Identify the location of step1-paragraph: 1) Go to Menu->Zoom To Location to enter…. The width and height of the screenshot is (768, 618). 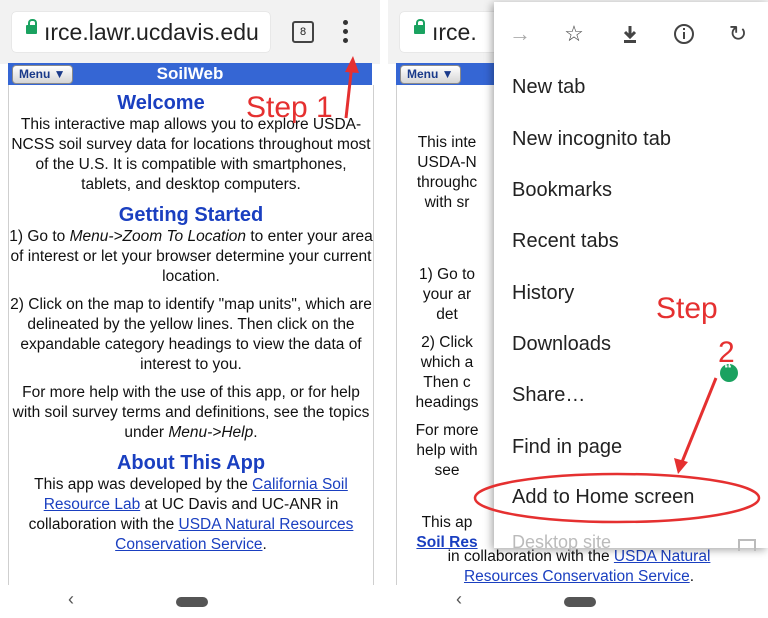
(191, 257).